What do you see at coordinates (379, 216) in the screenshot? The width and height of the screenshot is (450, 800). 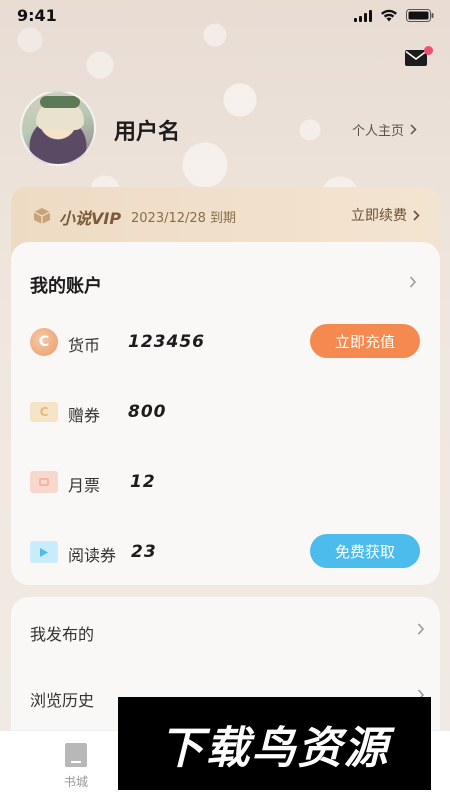 I see `vip-renew-label: 立即续费` at bounding box center [379, 216].